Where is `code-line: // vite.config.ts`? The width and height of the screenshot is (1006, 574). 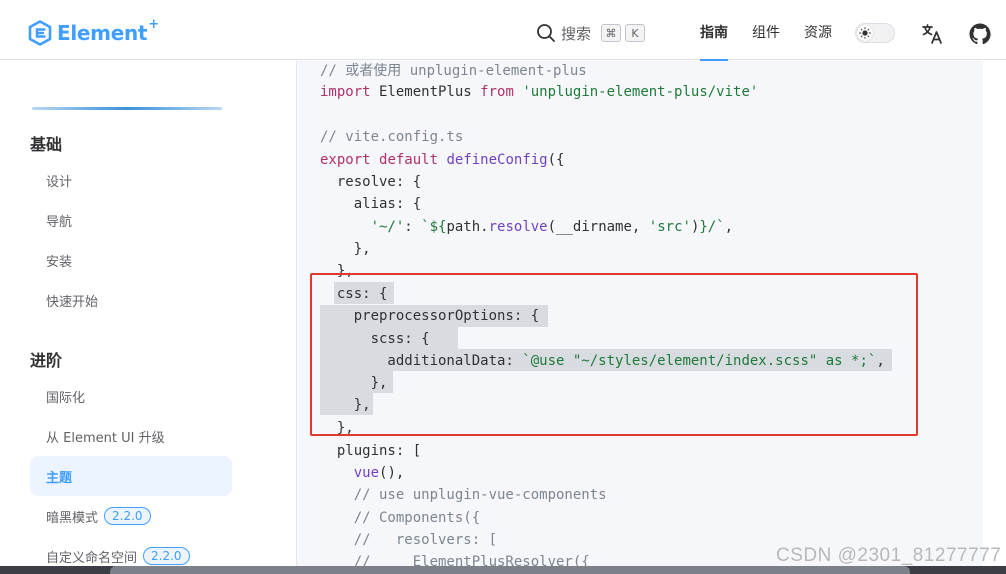
code-line: // vite.config.ts is located at coordinates (392, 137).